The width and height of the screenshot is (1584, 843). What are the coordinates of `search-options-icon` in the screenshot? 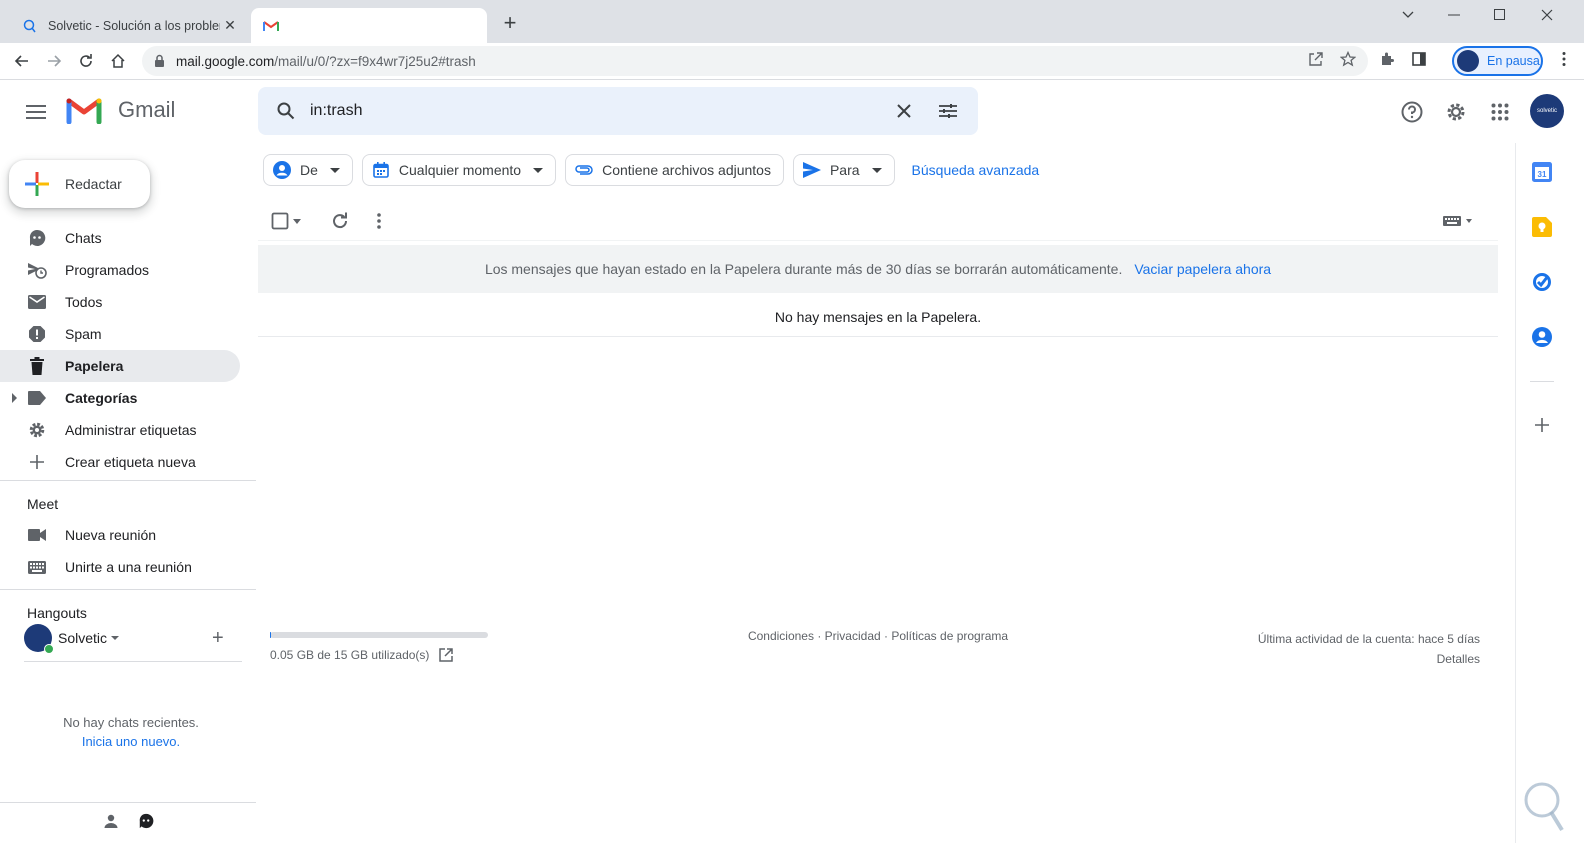 It's located at (948, 111).